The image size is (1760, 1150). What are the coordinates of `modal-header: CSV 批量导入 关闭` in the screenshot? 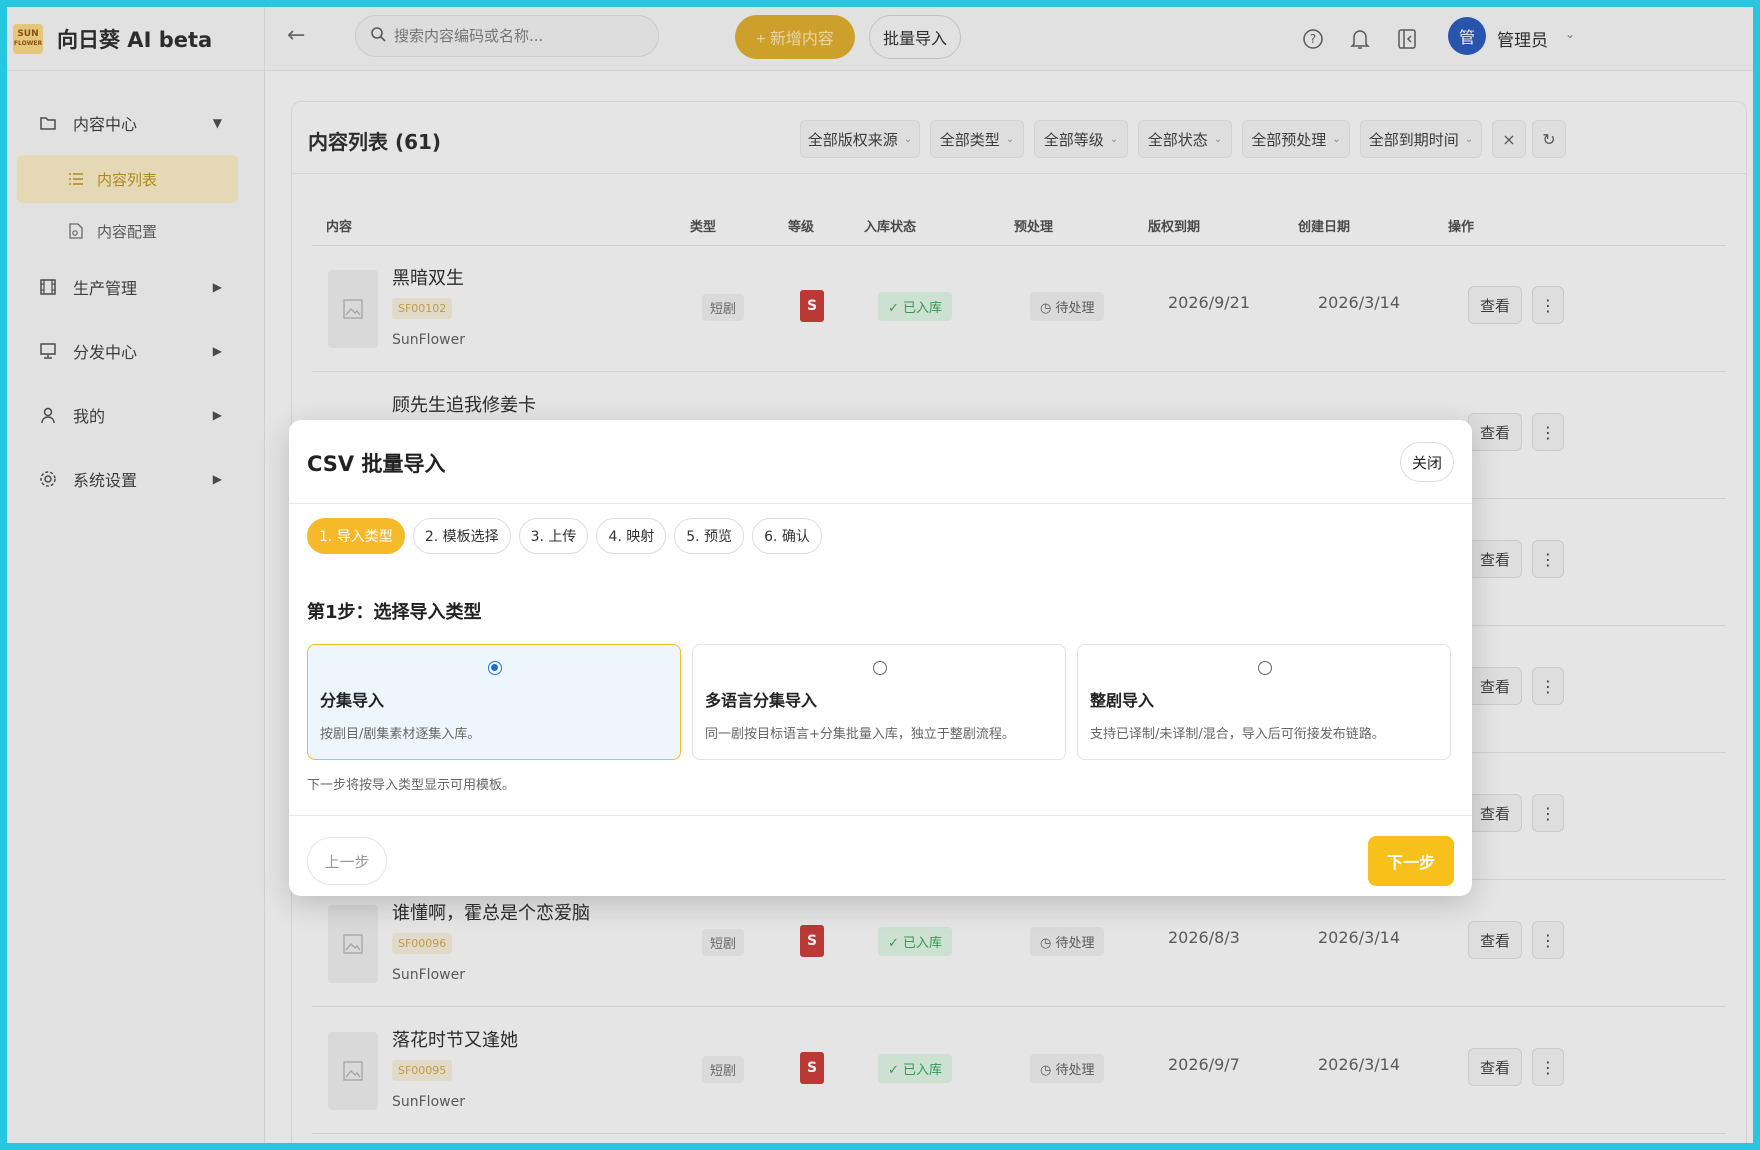 It's located at (880, 462).